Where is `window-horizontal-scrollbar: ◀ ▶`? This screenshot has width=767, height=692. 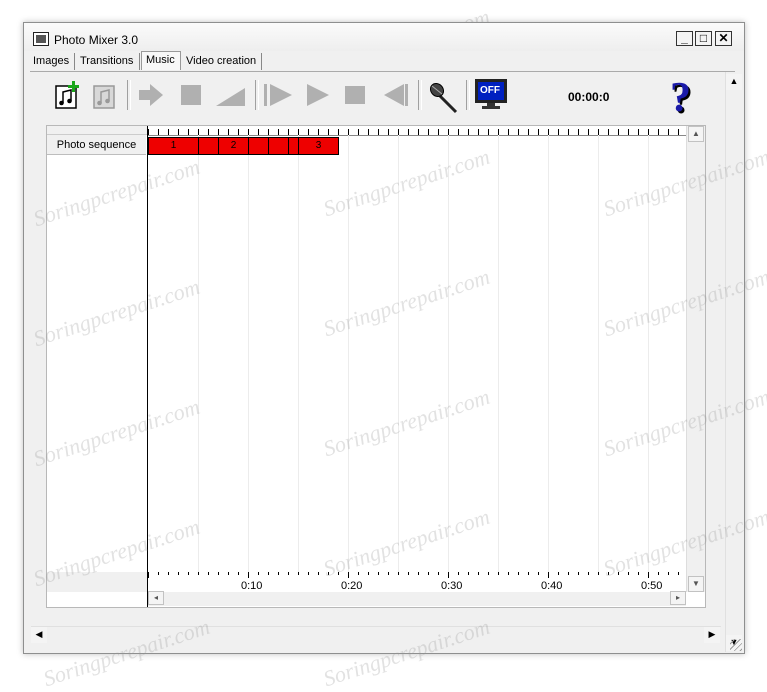 window-horizontal-scrollbar: ◀ ▶ is located at coordinates (376, 635).